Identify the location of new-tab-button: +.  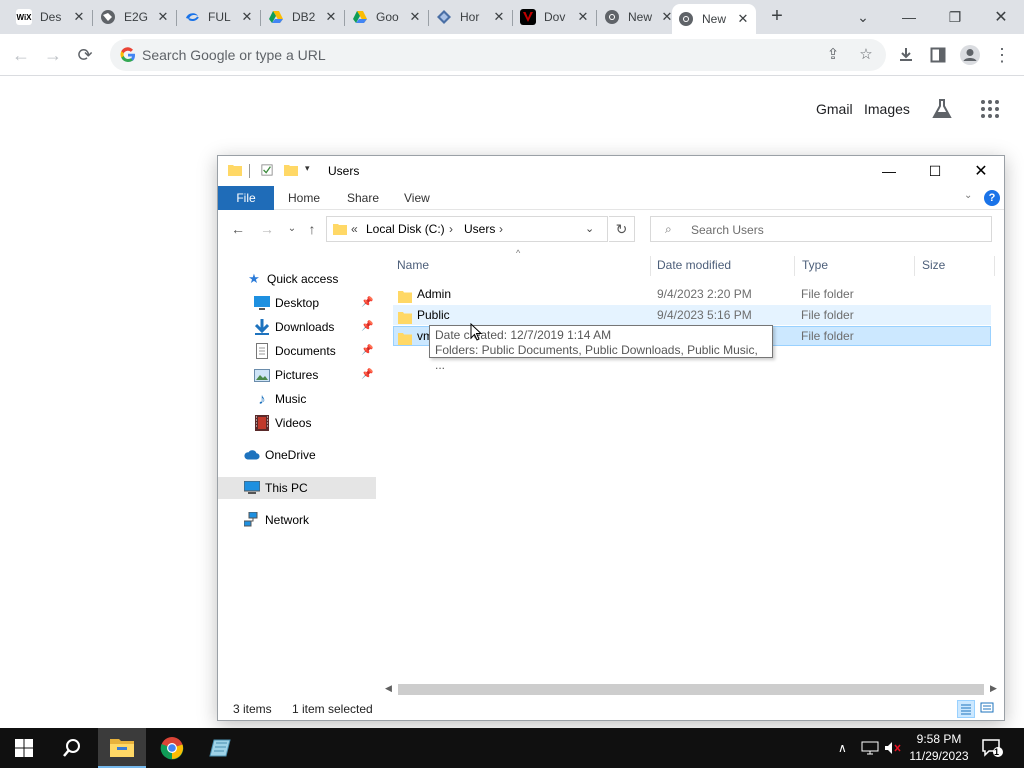
(777, 17).